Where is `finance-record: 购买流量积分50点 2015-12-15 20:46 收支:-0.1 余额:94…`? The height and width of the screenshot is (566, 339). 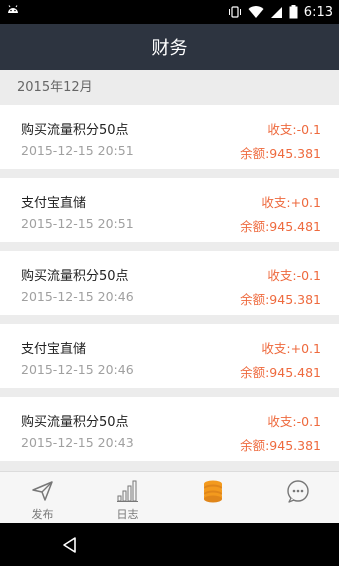 finance-record: 购买流量积分50点 2015-12-15 20:46 收支:-0.1 余额:94… is located at coordinates (169, 283).